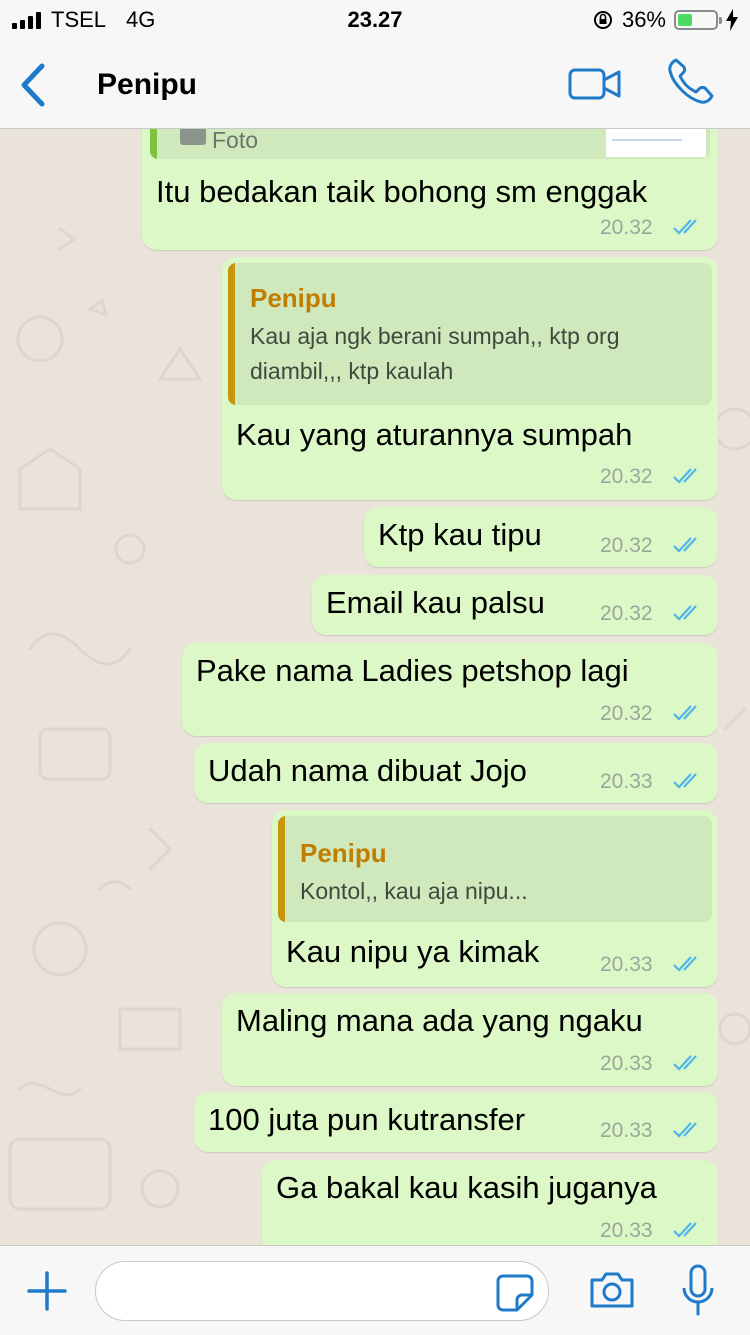  I want to click on message-bubble: Udah nama dibuat Jojo 20.33, so click(456, 773).